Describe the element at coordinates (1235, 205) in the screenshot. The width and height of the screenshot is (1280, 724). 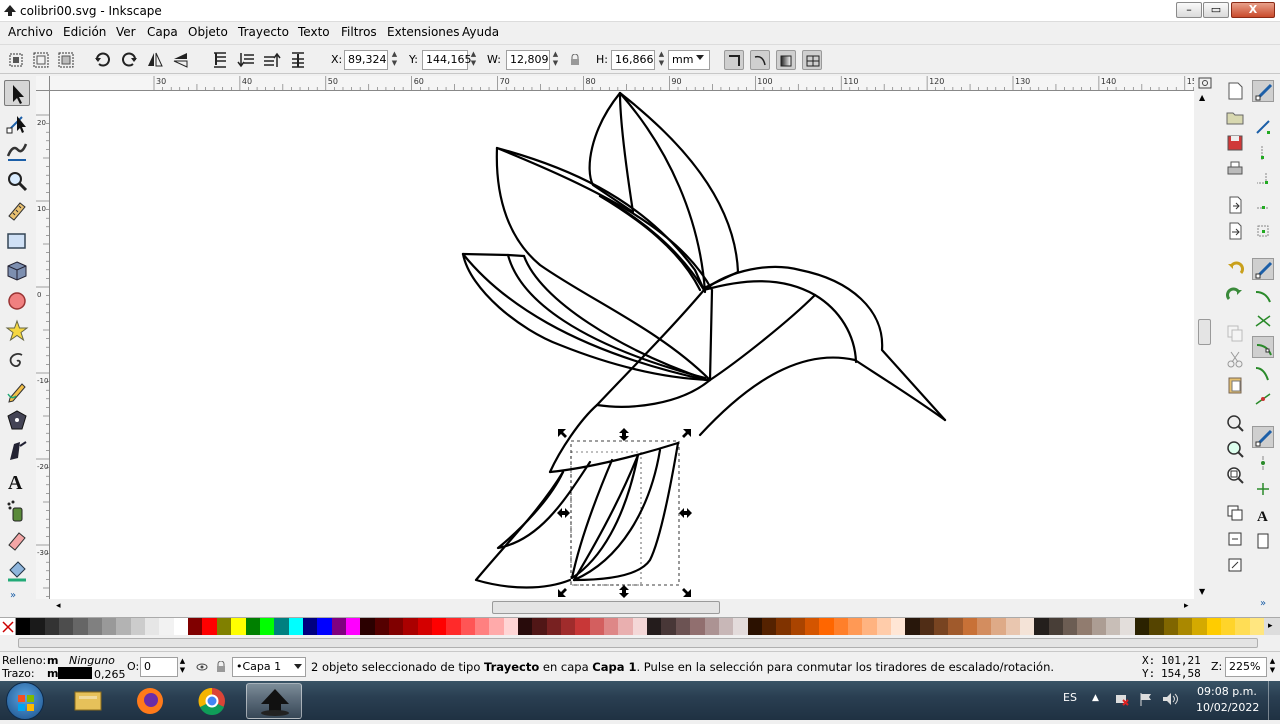
I see `import-icon` at that location.